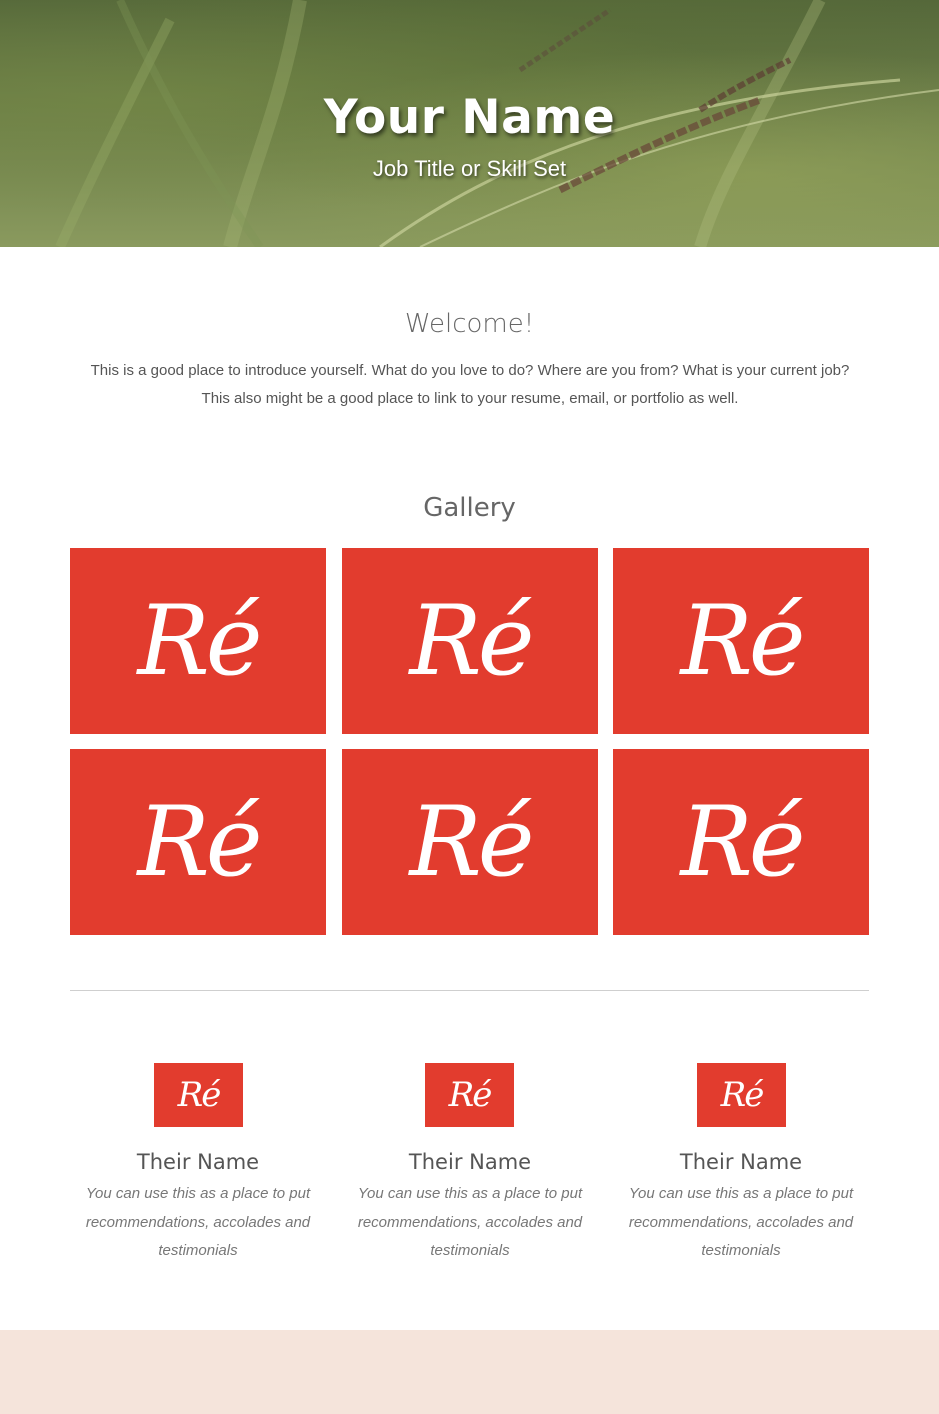 This screenshot has height=1414, width=939. I want to click on footer, so click(469, 1372).